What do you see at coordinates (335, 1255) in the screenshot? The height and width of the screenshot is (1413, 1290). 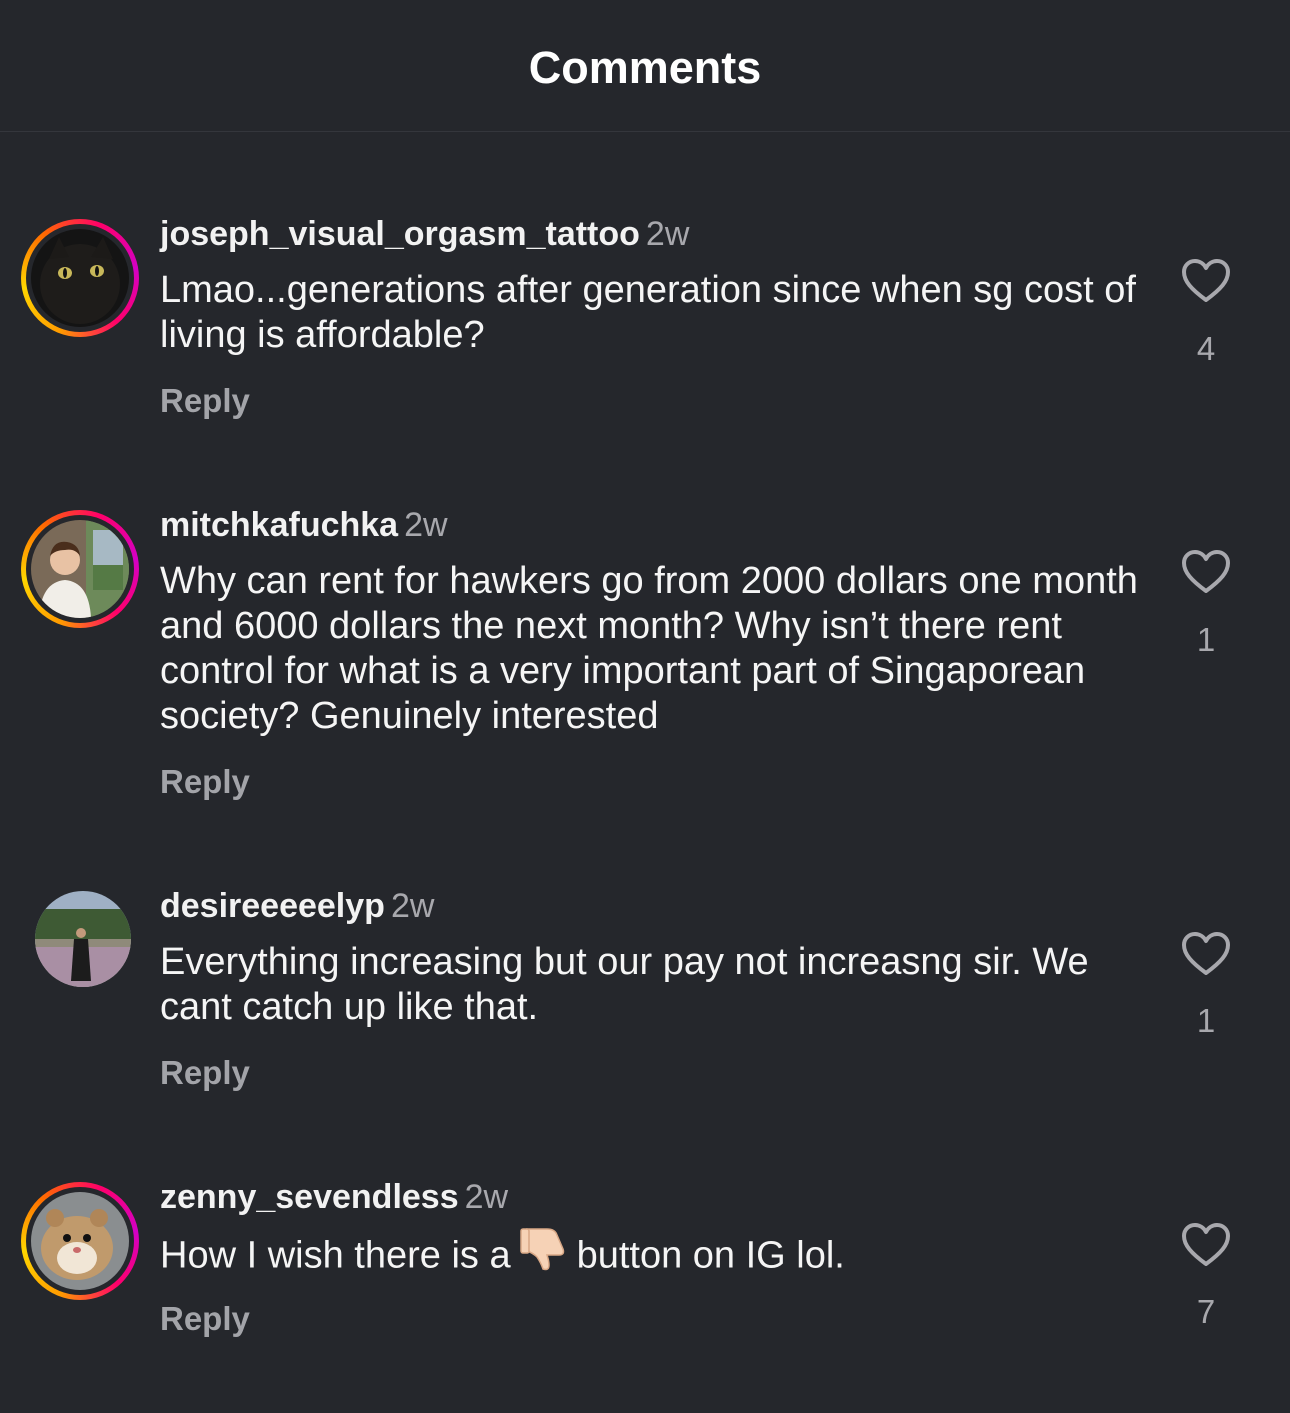 I see `comment-text-before: How I wish there is a` at bounding box center [335, 1255].